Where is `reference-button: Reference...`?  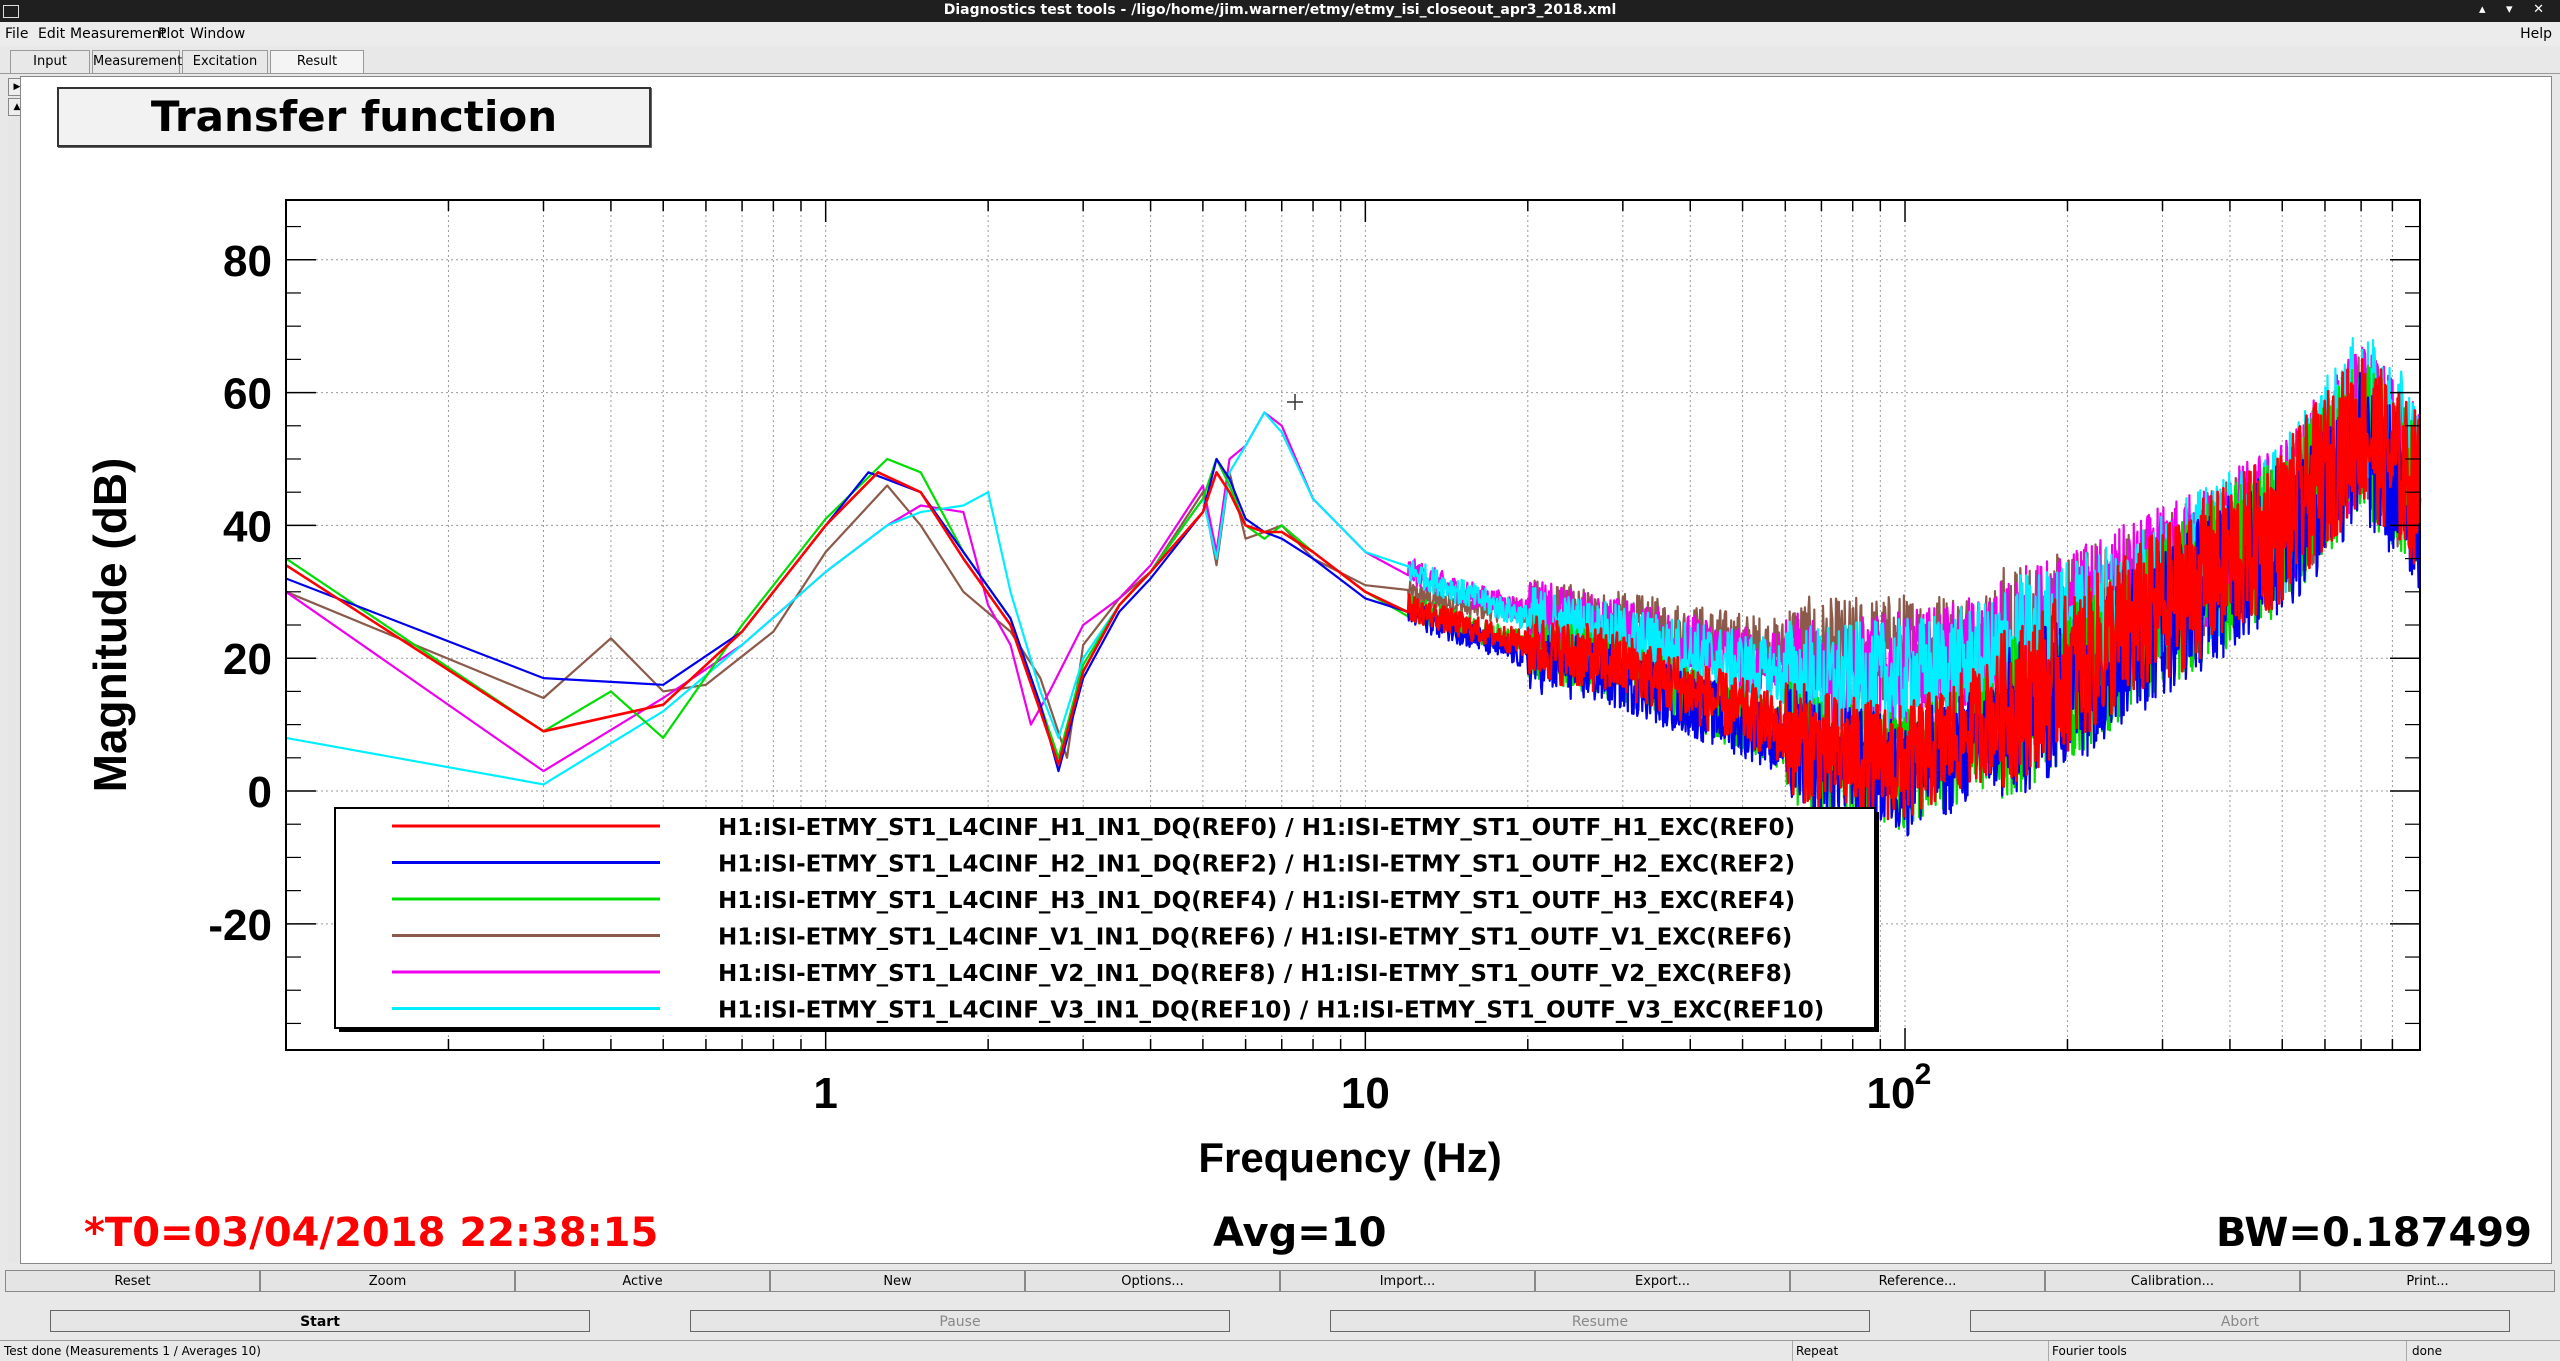
reference-button: Reference... is located at coordinates (1917, 1281).